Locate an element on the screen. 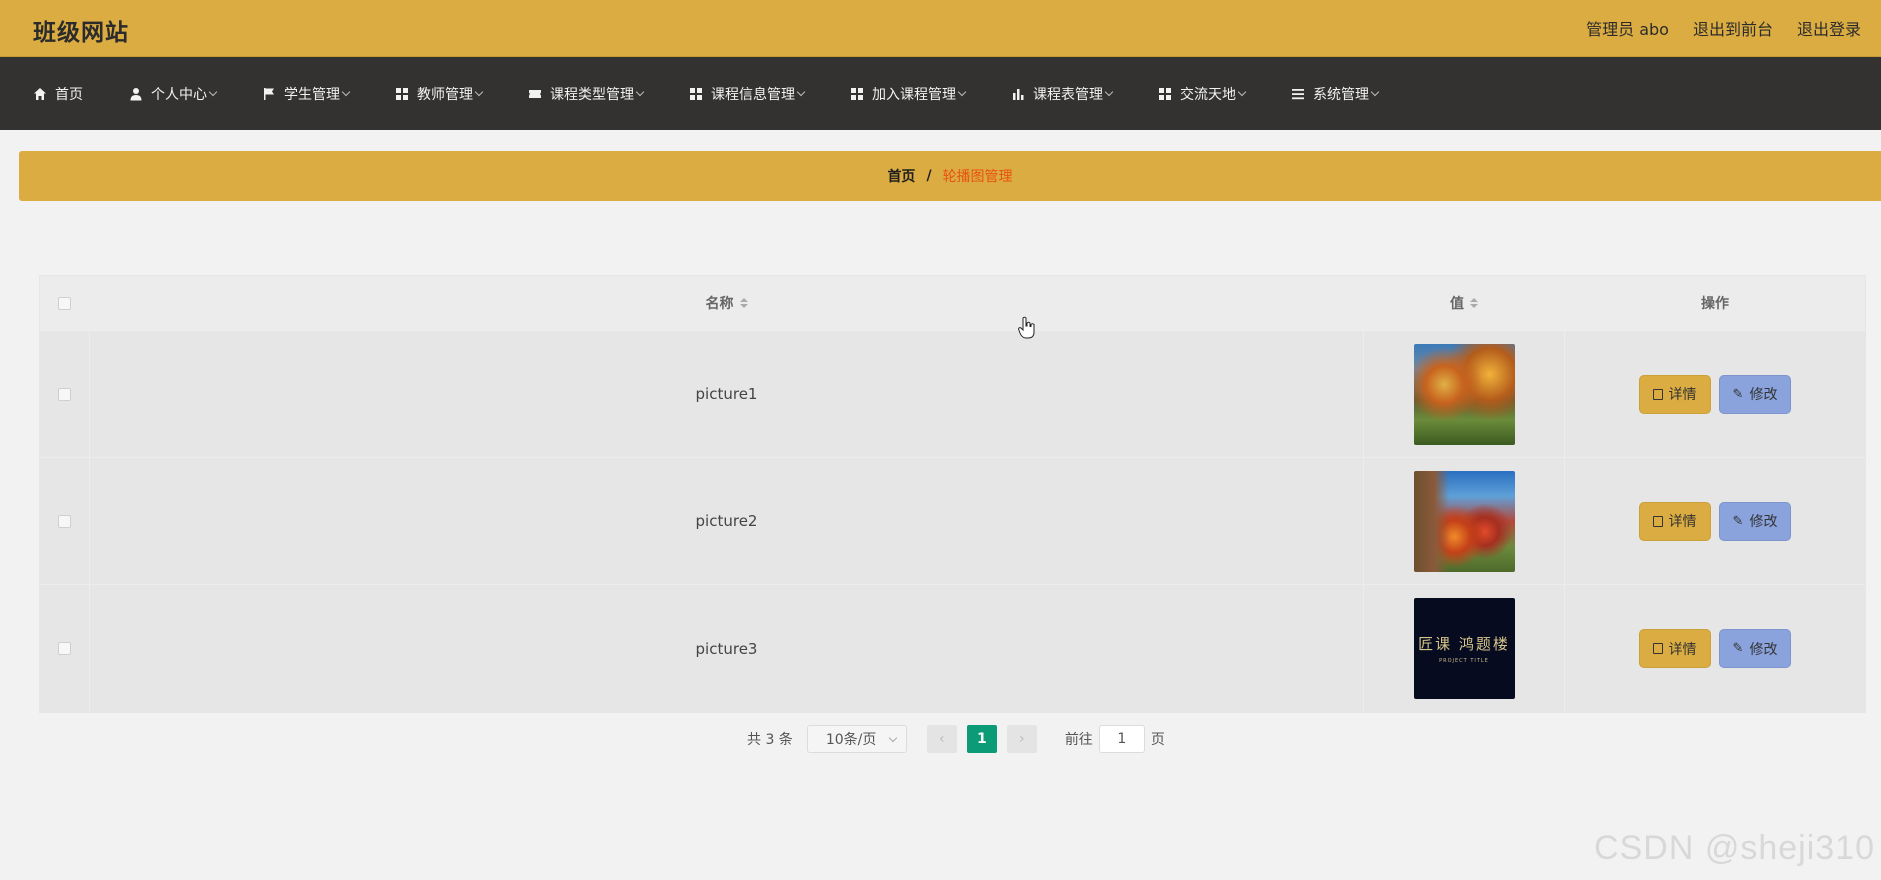 This screenshot has height=880, width=1881. nav-item-system-management: 系统管理 is located at coordinates (1335, 94).